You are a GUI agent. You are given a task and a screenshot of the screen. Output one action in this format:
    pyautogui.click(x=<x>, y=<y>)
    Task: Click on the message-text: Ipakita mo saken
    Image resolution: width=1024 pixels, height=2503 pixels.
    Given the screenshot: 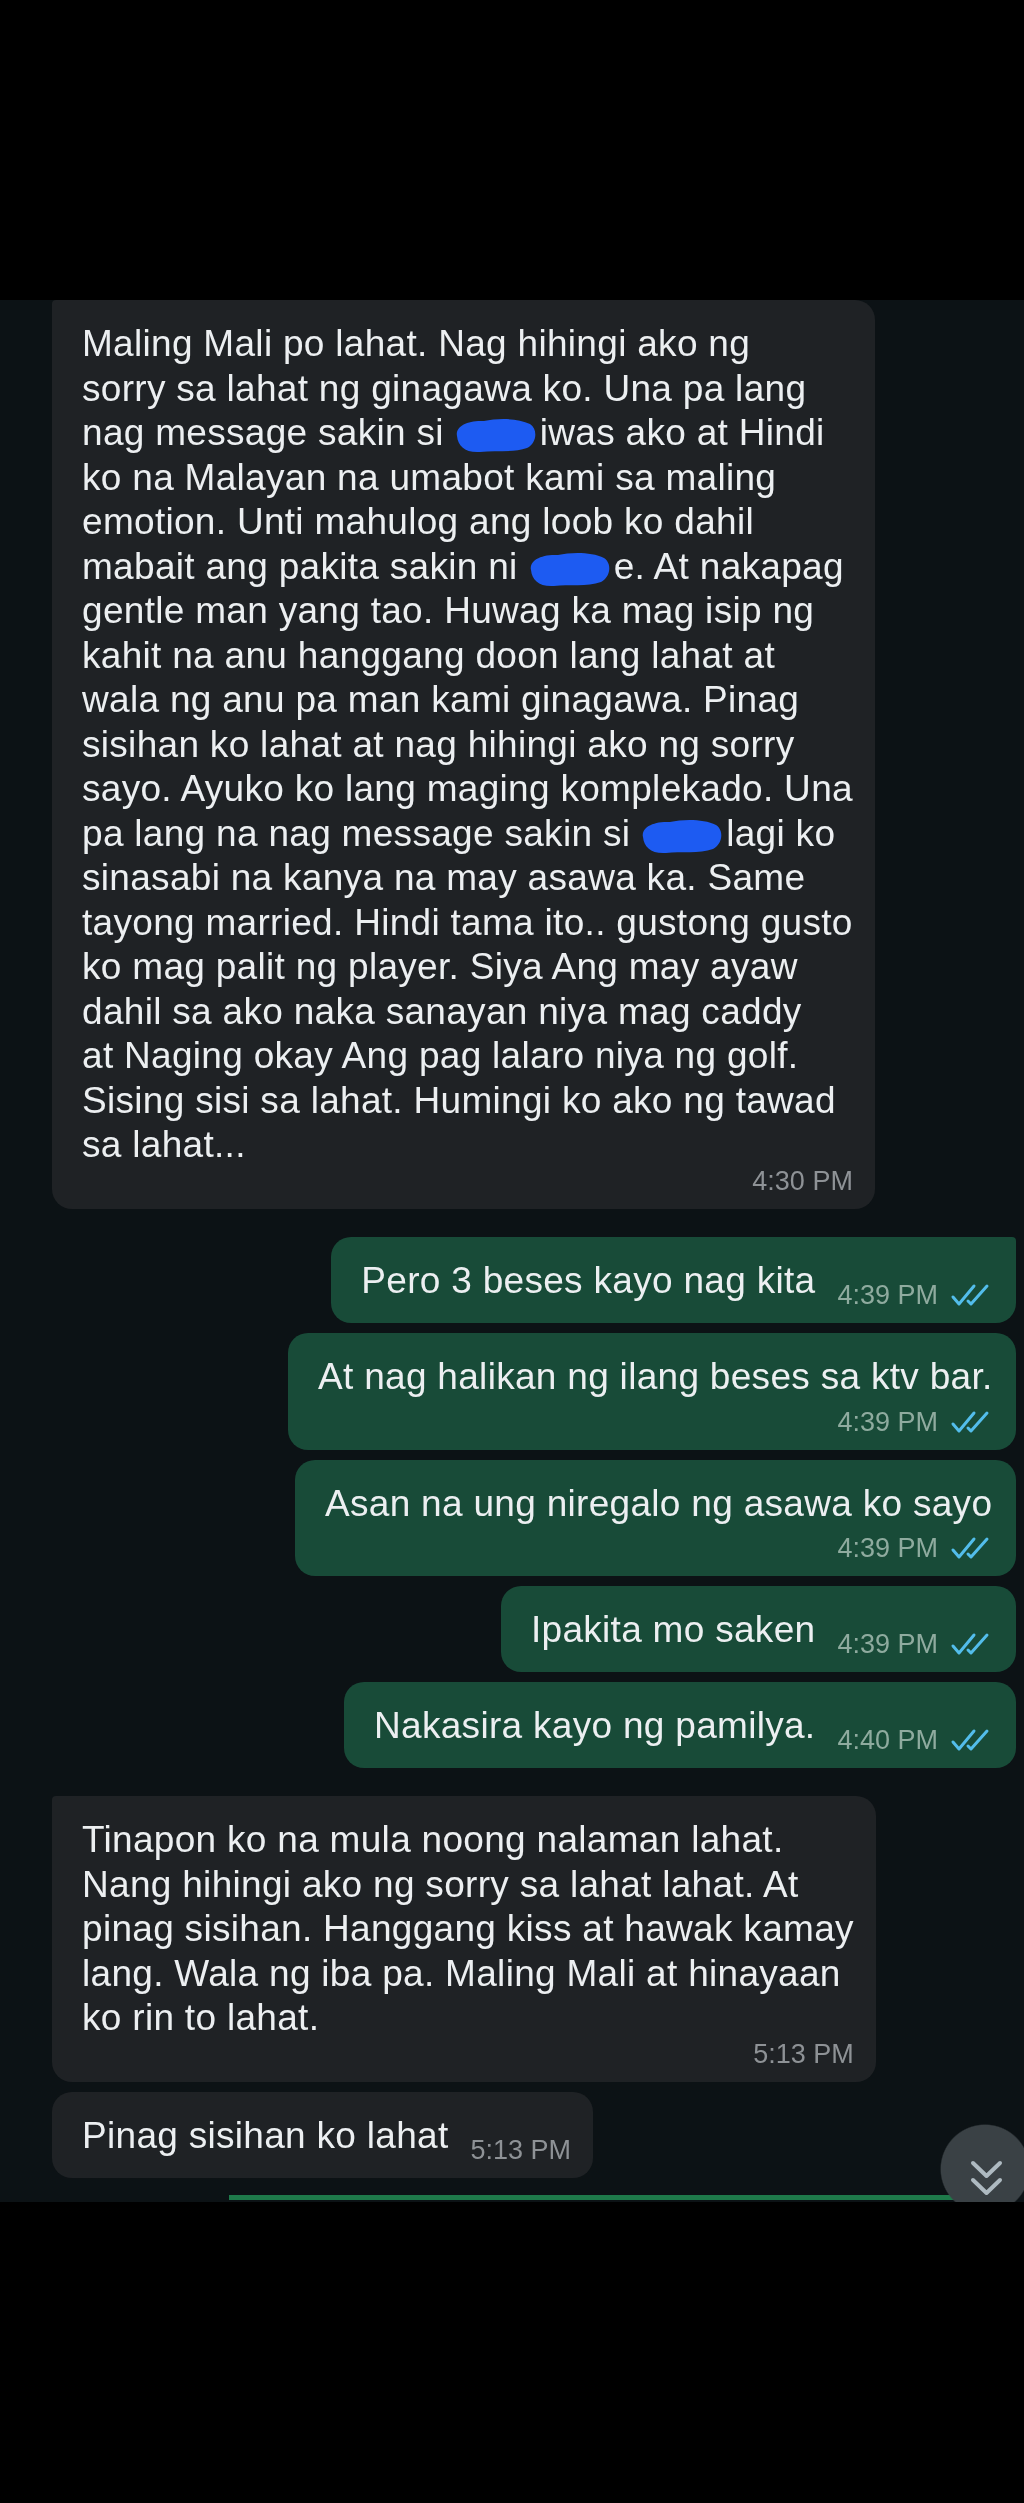 What is the action you would take?
    pyautogui.click(x=673, y=1629)
    